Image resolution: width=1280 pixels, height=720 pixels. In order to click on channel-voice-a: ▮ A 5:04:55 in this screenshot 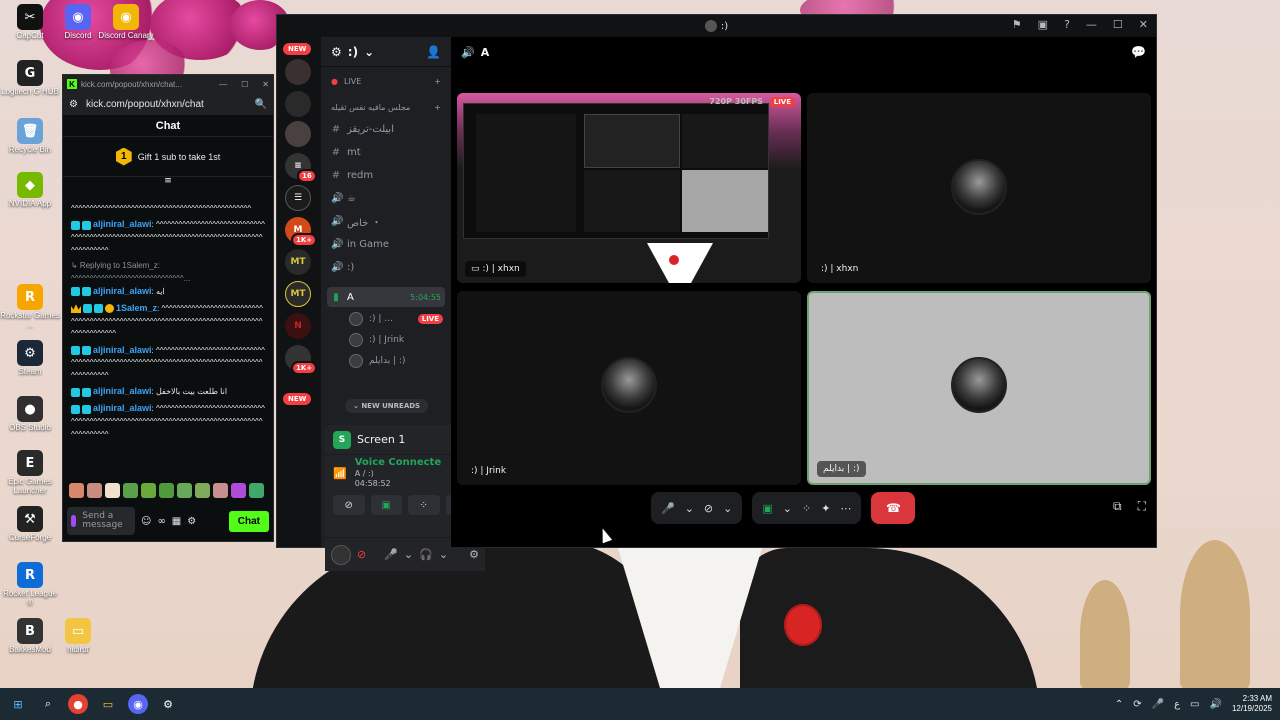, I will do `click(386, 297)`.